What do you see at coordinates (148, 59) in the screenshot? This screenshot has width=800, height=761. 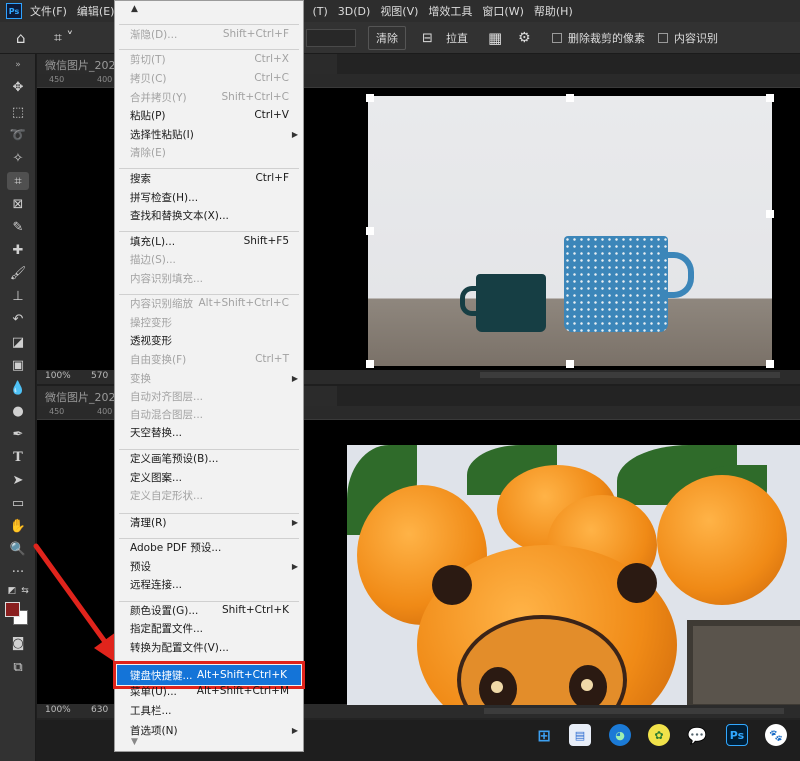 I see `menu-item-label: 剪切(T)` at bounding box center [148, 59].